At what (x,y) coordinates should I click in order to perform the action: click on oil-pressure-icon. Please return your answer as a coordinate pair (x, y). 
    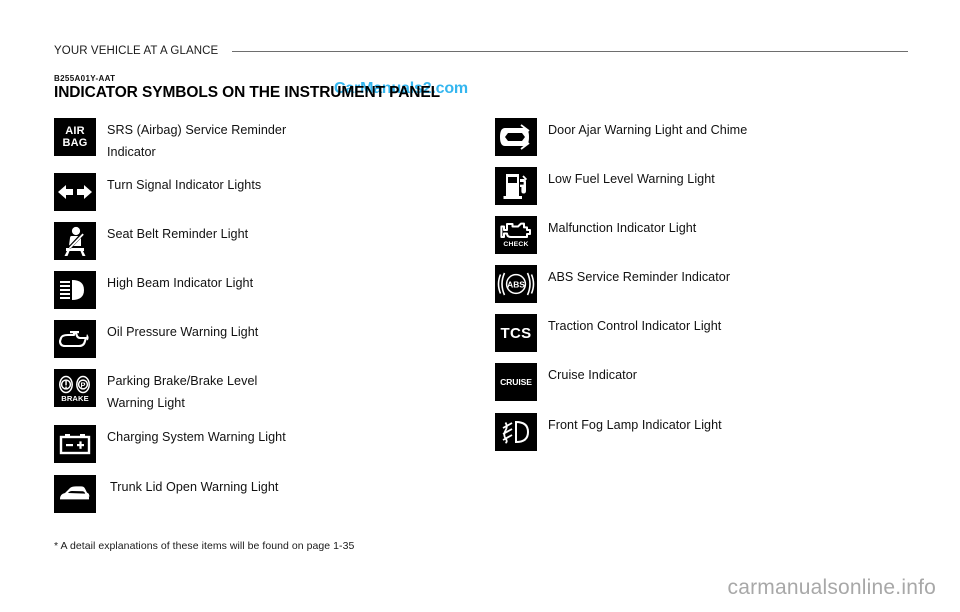
    Looking at the image, I should click on (75, 339).